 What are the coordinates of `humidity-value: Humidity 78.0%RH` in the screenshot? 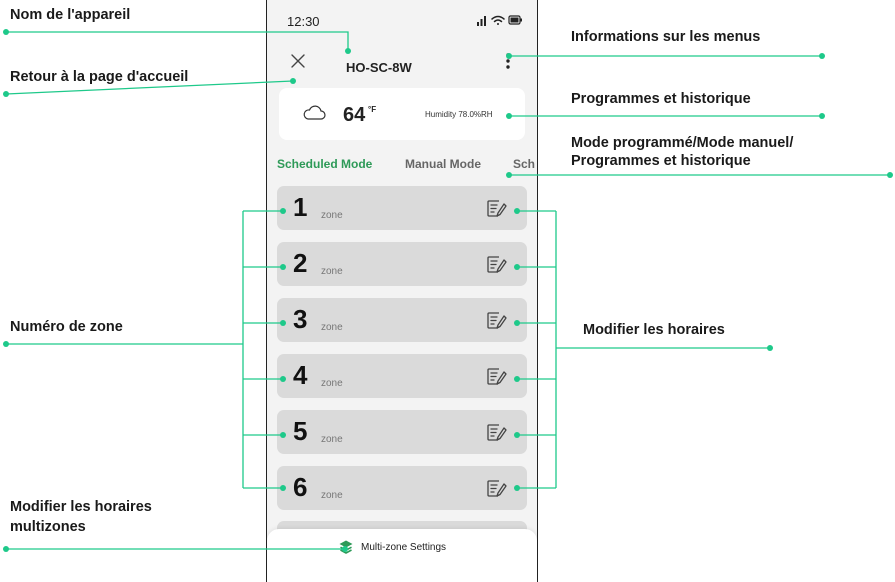 It's located at (459, 114).